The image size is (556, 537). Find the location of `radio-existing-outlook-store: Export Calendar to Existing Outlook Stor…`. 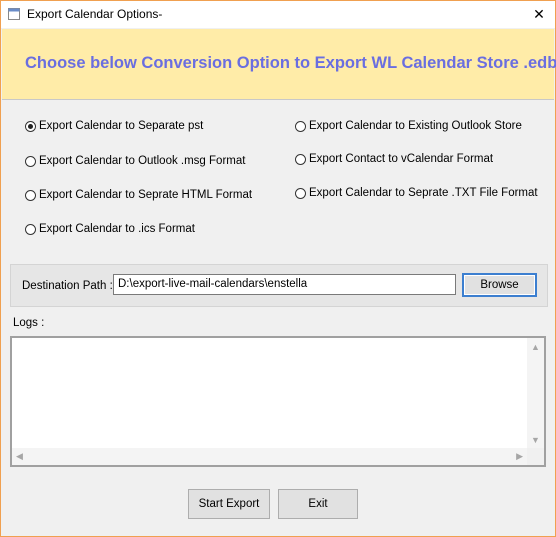

radio-existing-outlook-store: Export Calendar to Existing Outlook Stor… is located at coordinates (408, 126).